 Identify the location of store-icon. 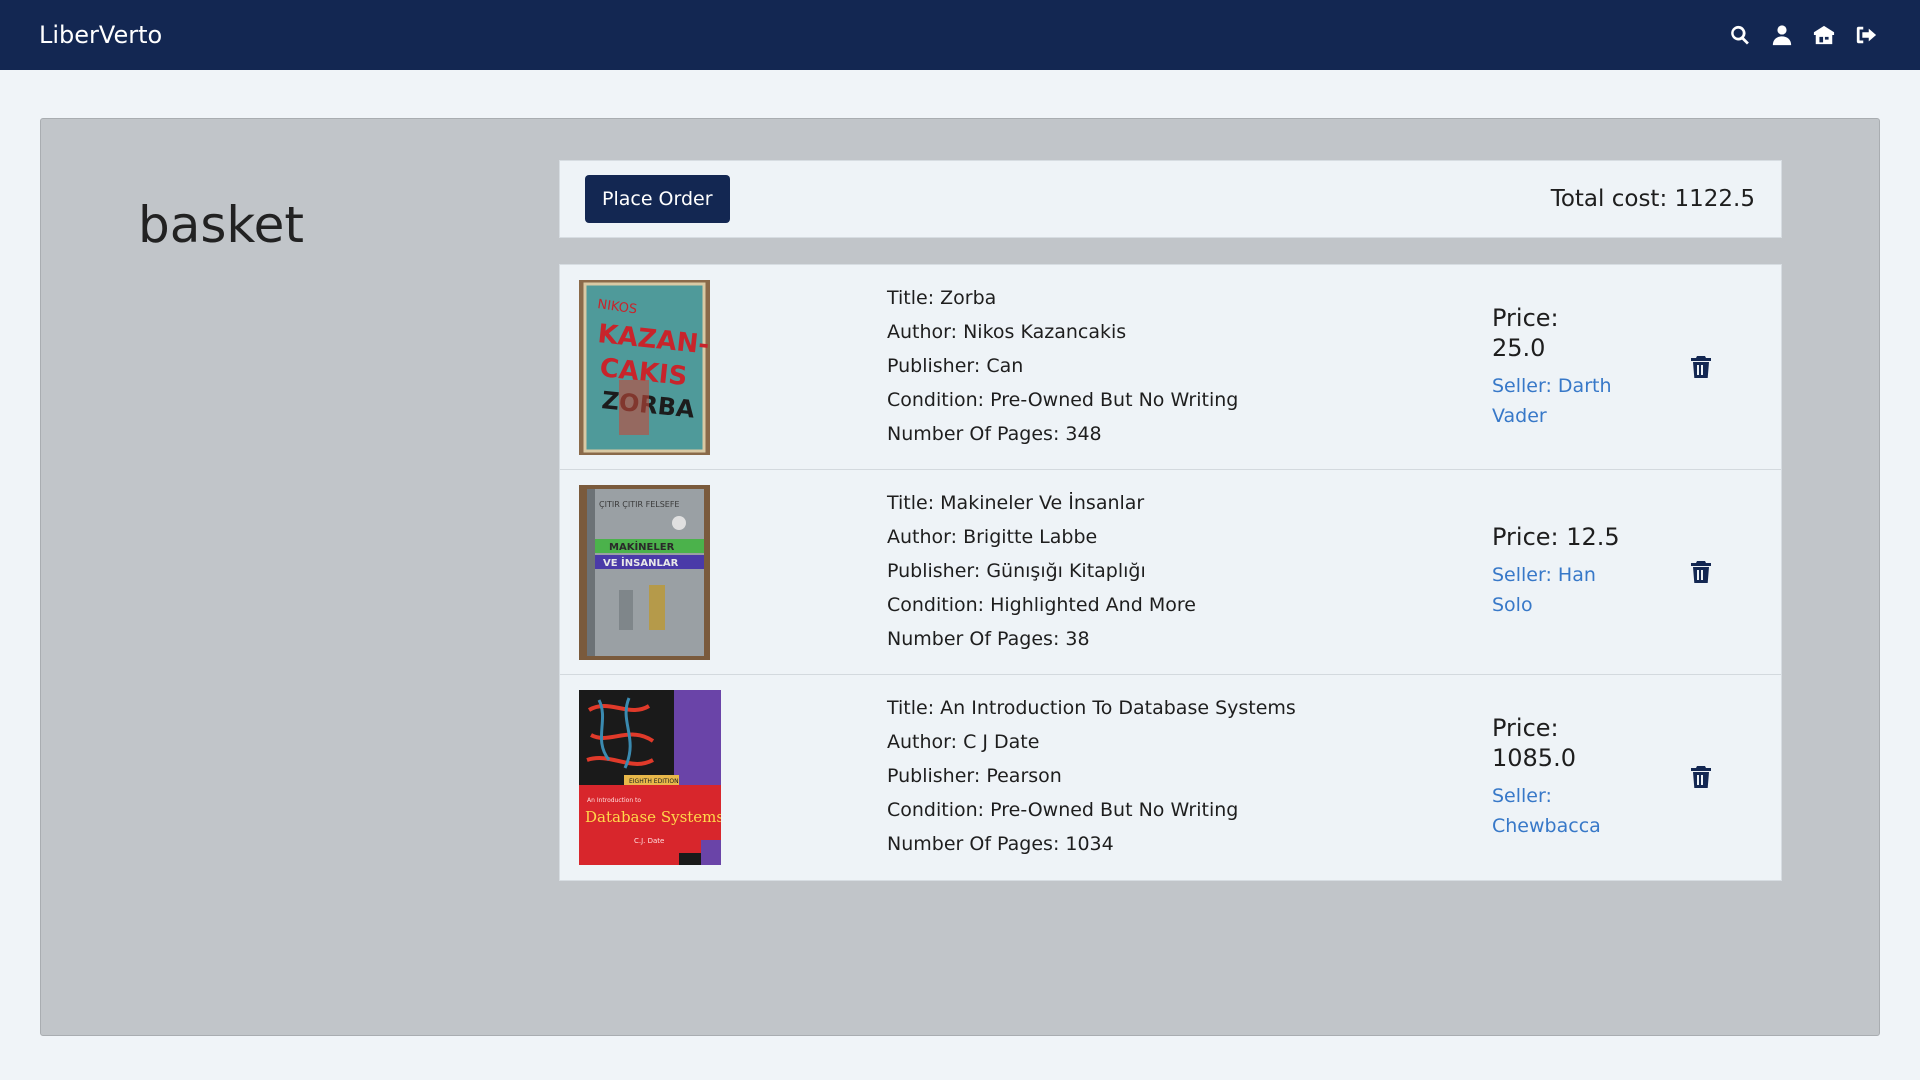
(1824, 35).